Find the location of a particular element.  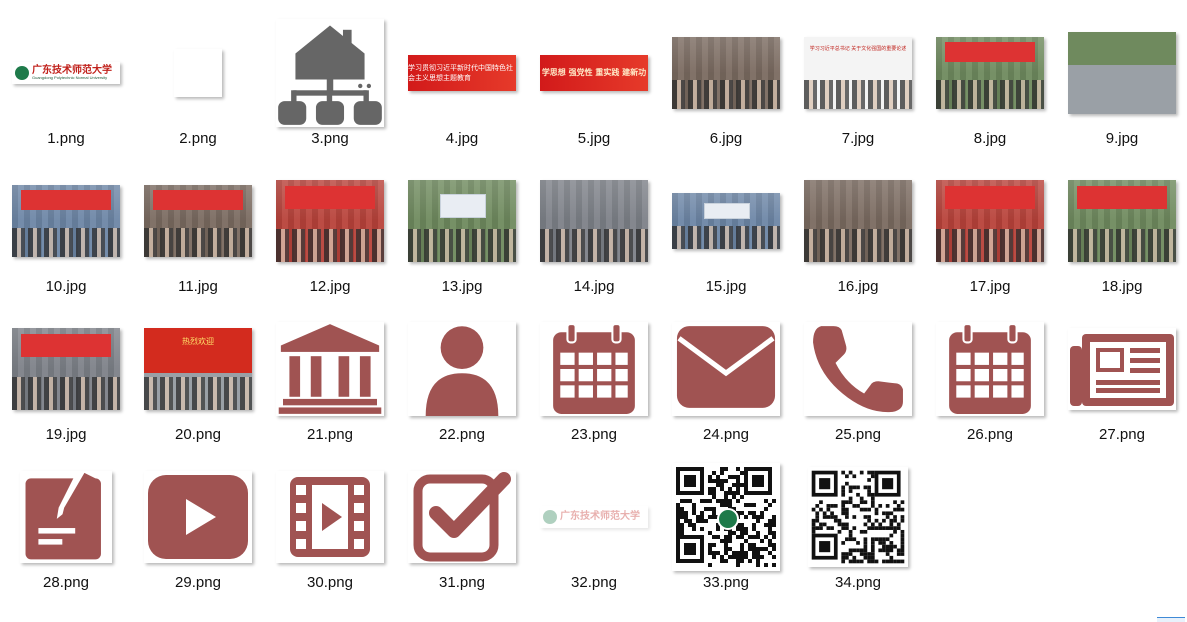

file-item: 学习贯彻习近平新时代中国特色社会主义思想主题教育 4.jpg is located at coordinates (462, 74).